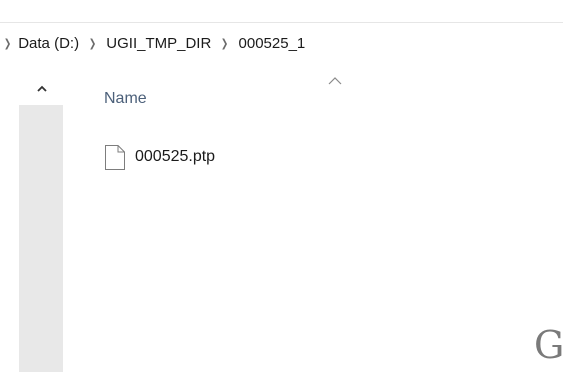 This screenshot has height=372, width=563. I want to click on address-bar: ❯ Data (D:) ❯ UGII_TMP_DIR ❯ 000525_1, so click(281, 43).